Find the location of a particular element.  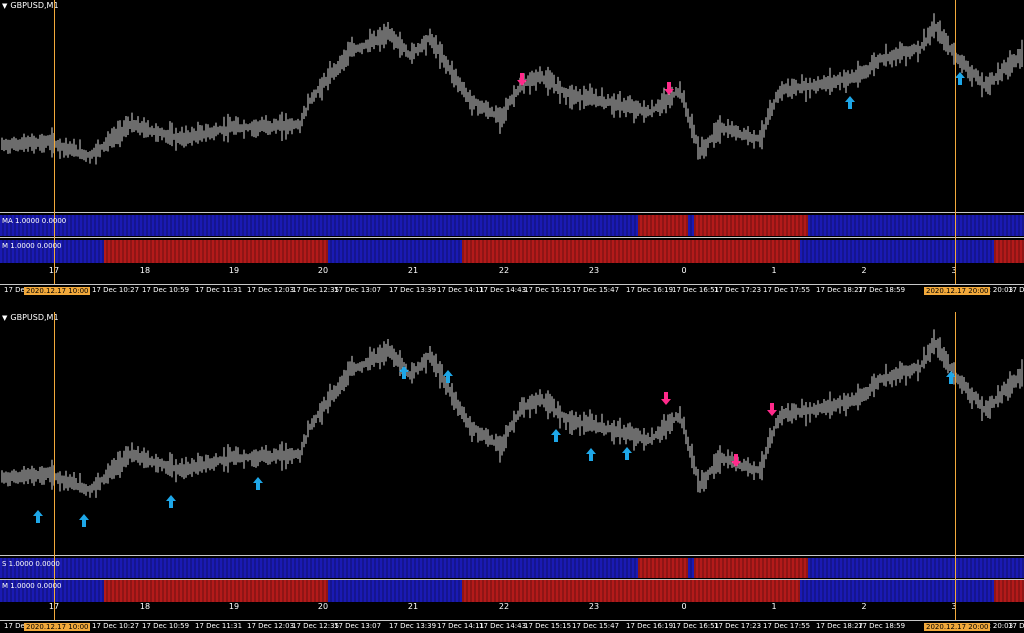

indicator-pane-1: MA 1.0000 0.0000 is located at coordinates (512, 225).